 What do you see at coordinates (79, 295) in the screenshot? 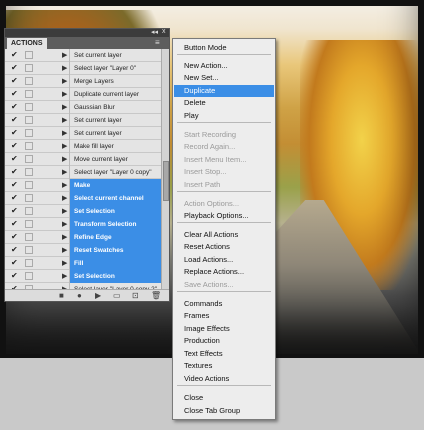
I see `record-icon: ●` at bounding box center [79, 295].